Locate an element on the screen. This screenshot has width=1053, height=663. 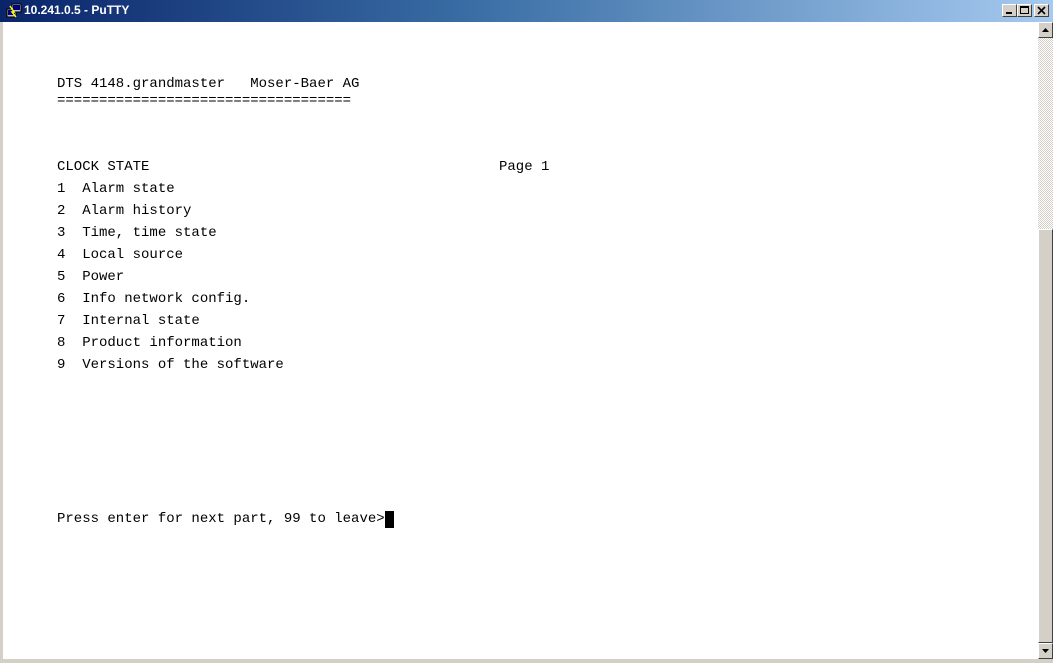
text-cursor is located at coordinates (389, 519).